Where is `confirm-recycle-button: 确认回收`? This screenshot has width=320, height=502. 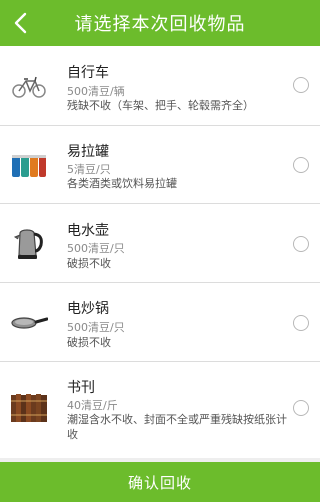
confirm-recycle-button: 确认回收 is located at coordinates (160, 482).